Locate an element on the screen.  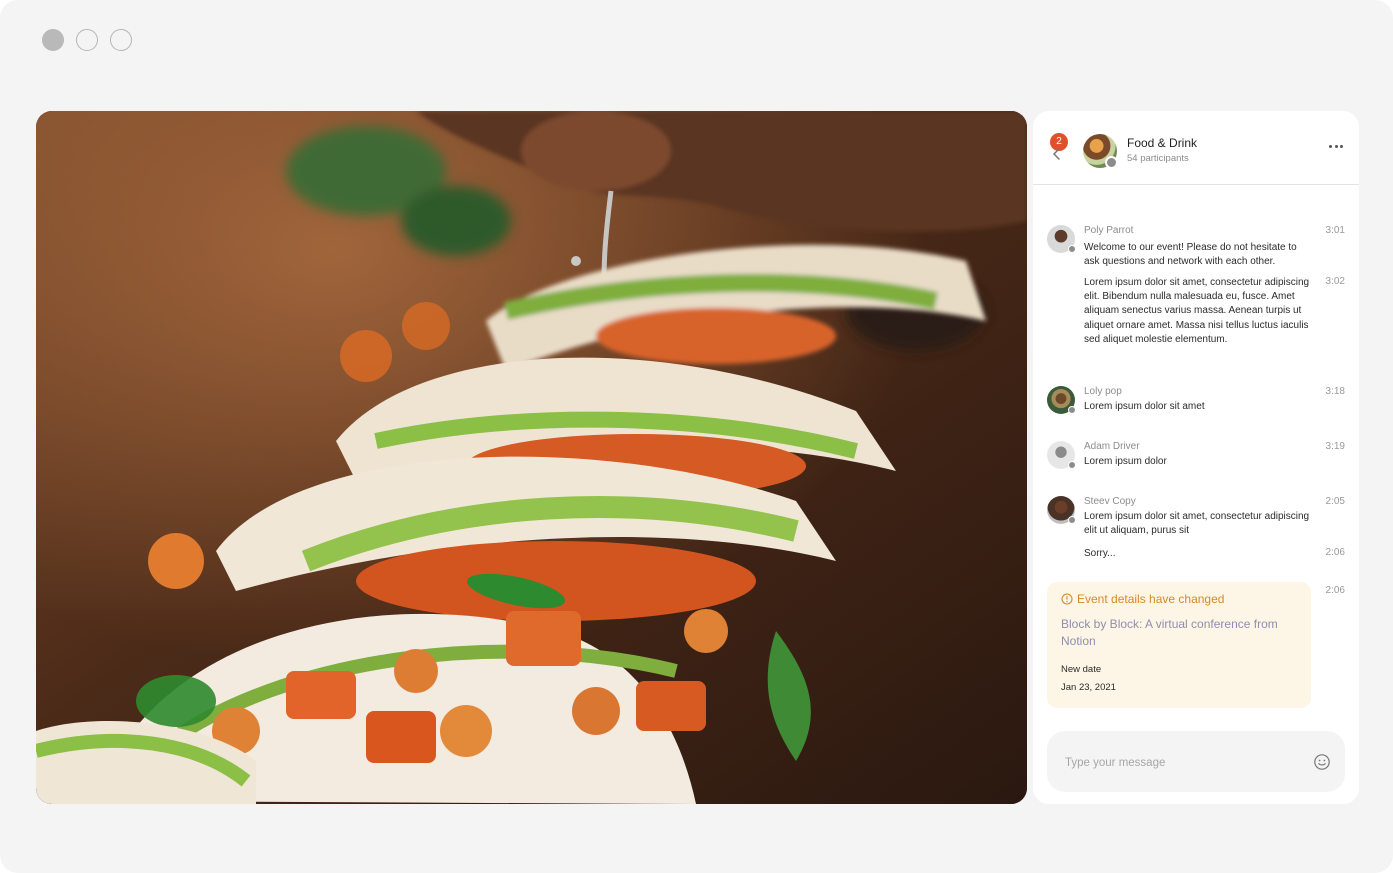
event-heading: Event details have changed is located at coordinates (1142, 599).